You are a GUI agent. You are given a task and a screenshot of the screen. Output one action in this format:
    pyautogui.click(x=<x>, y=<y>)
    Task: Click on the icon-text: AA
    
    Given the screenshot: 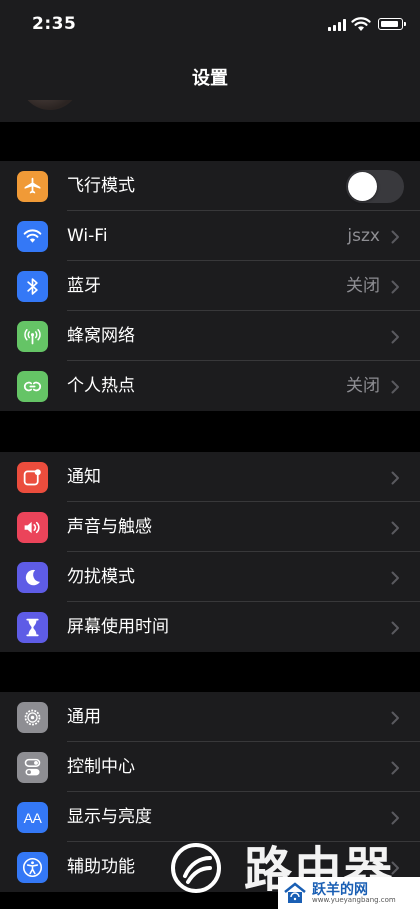 What is the action you would take?
    pyautogui.click(x=32, y=817)
    